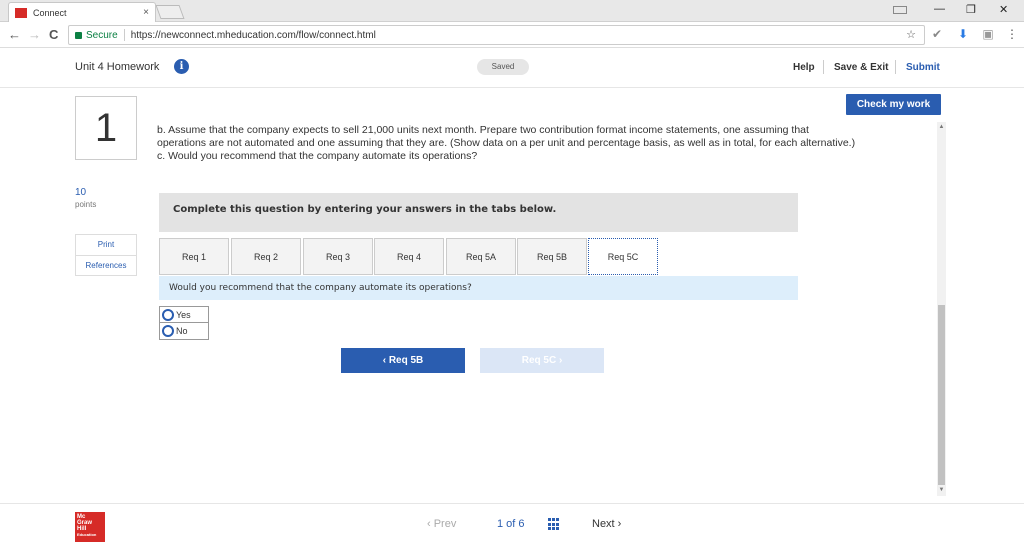  What do you see at coordinates (1012, 34) in the screenshot?
I see `browser-menu-icon: ⋮` at bounding box center [1012, 34].